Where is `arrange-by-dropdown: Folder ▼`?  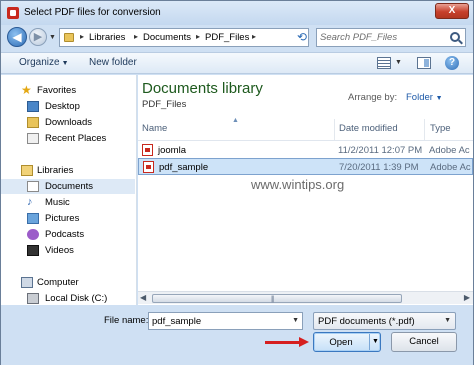 arrange-by-dropdown: Folder ▼ is located at coordinates (424, 97).